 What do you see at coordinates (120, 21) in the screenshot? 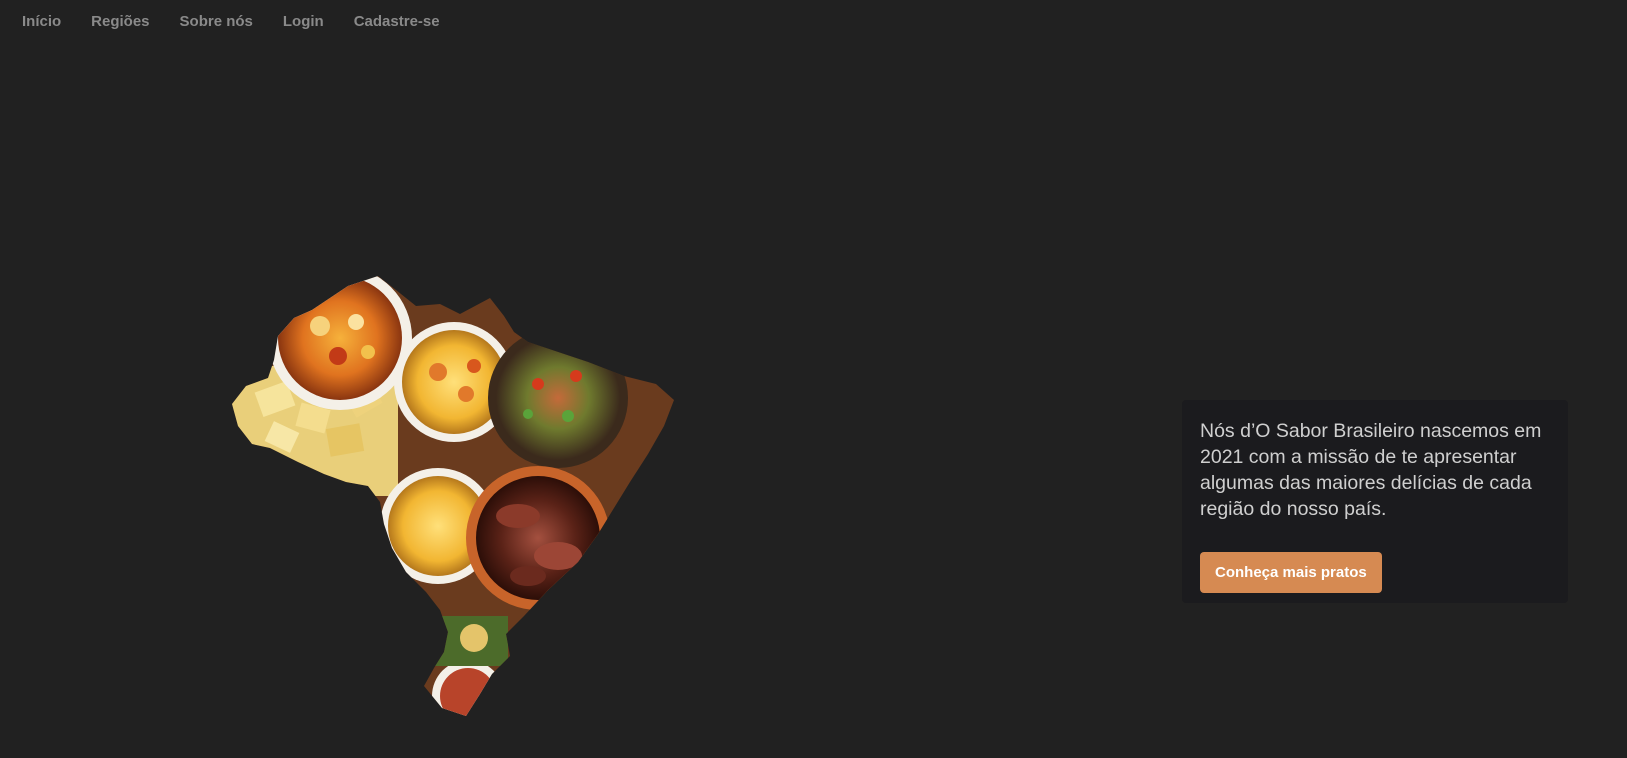
I see `nav-link-regioes: Regiões` at bounding box center [120, 21].